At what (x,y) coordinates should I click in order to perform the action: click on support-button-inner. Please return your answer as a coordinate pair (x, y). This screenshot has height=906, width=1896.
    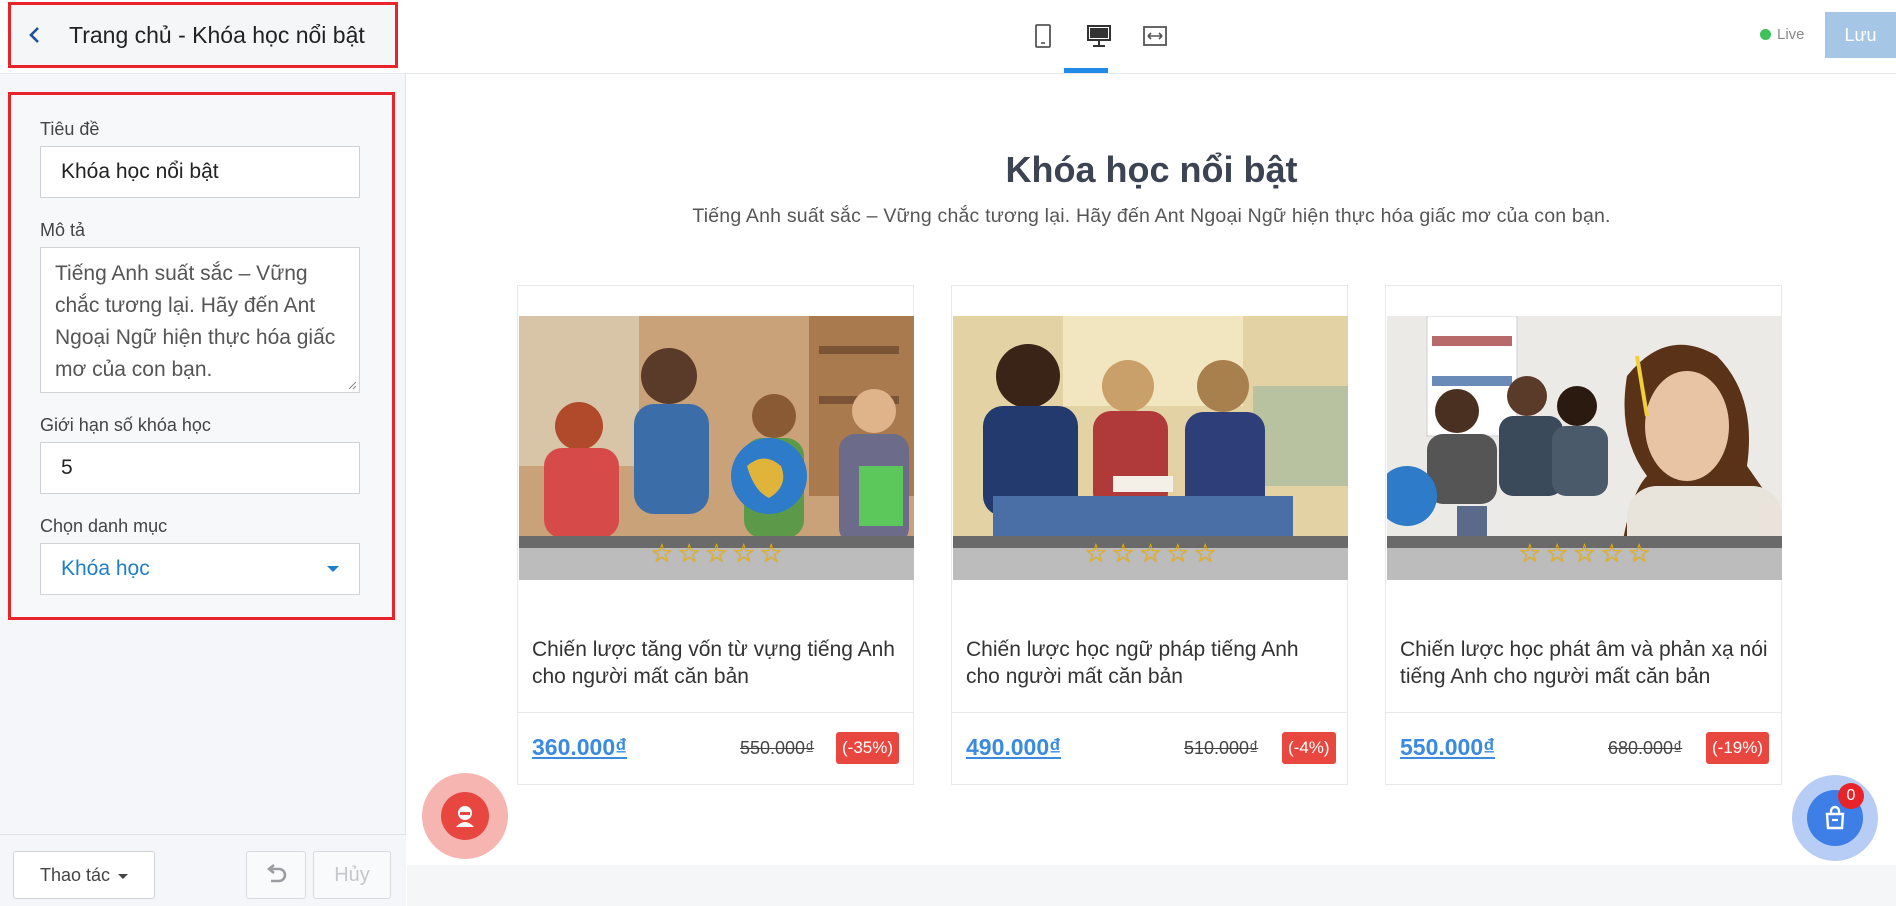
    Looking at the image, I should click on (465, 816).